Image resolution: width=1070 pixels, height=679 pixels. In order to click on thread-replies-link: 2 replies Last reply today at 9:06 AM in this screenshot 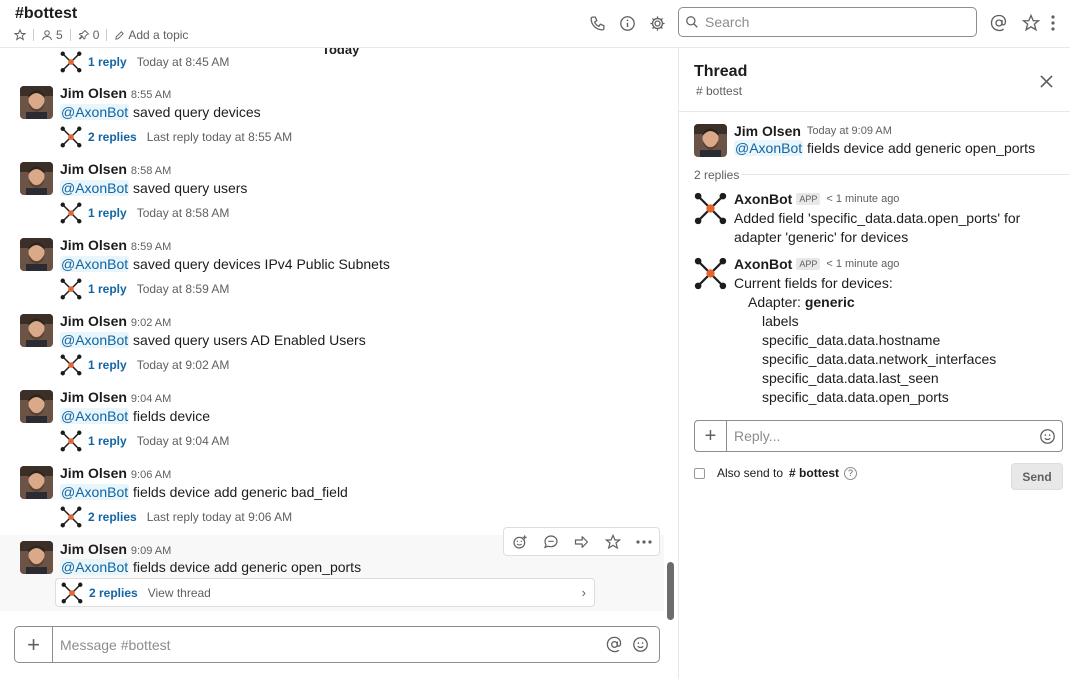, I will do `click(176, 517)`.